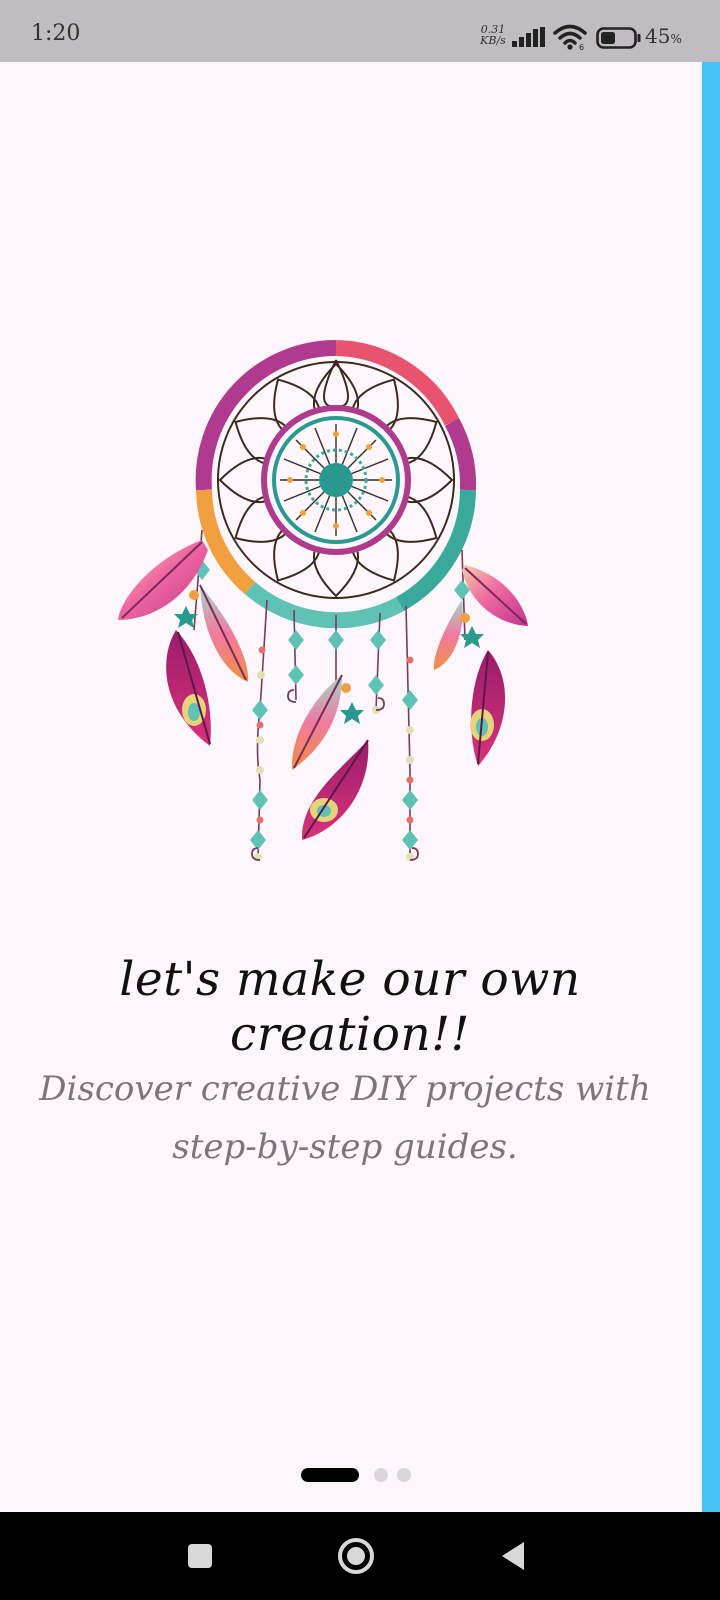 This screenshot has width=720, height=1600. Describe the element at coordinates (676, 39) in the screenshot. I see `battery-percentage-suffix: %` at that location.